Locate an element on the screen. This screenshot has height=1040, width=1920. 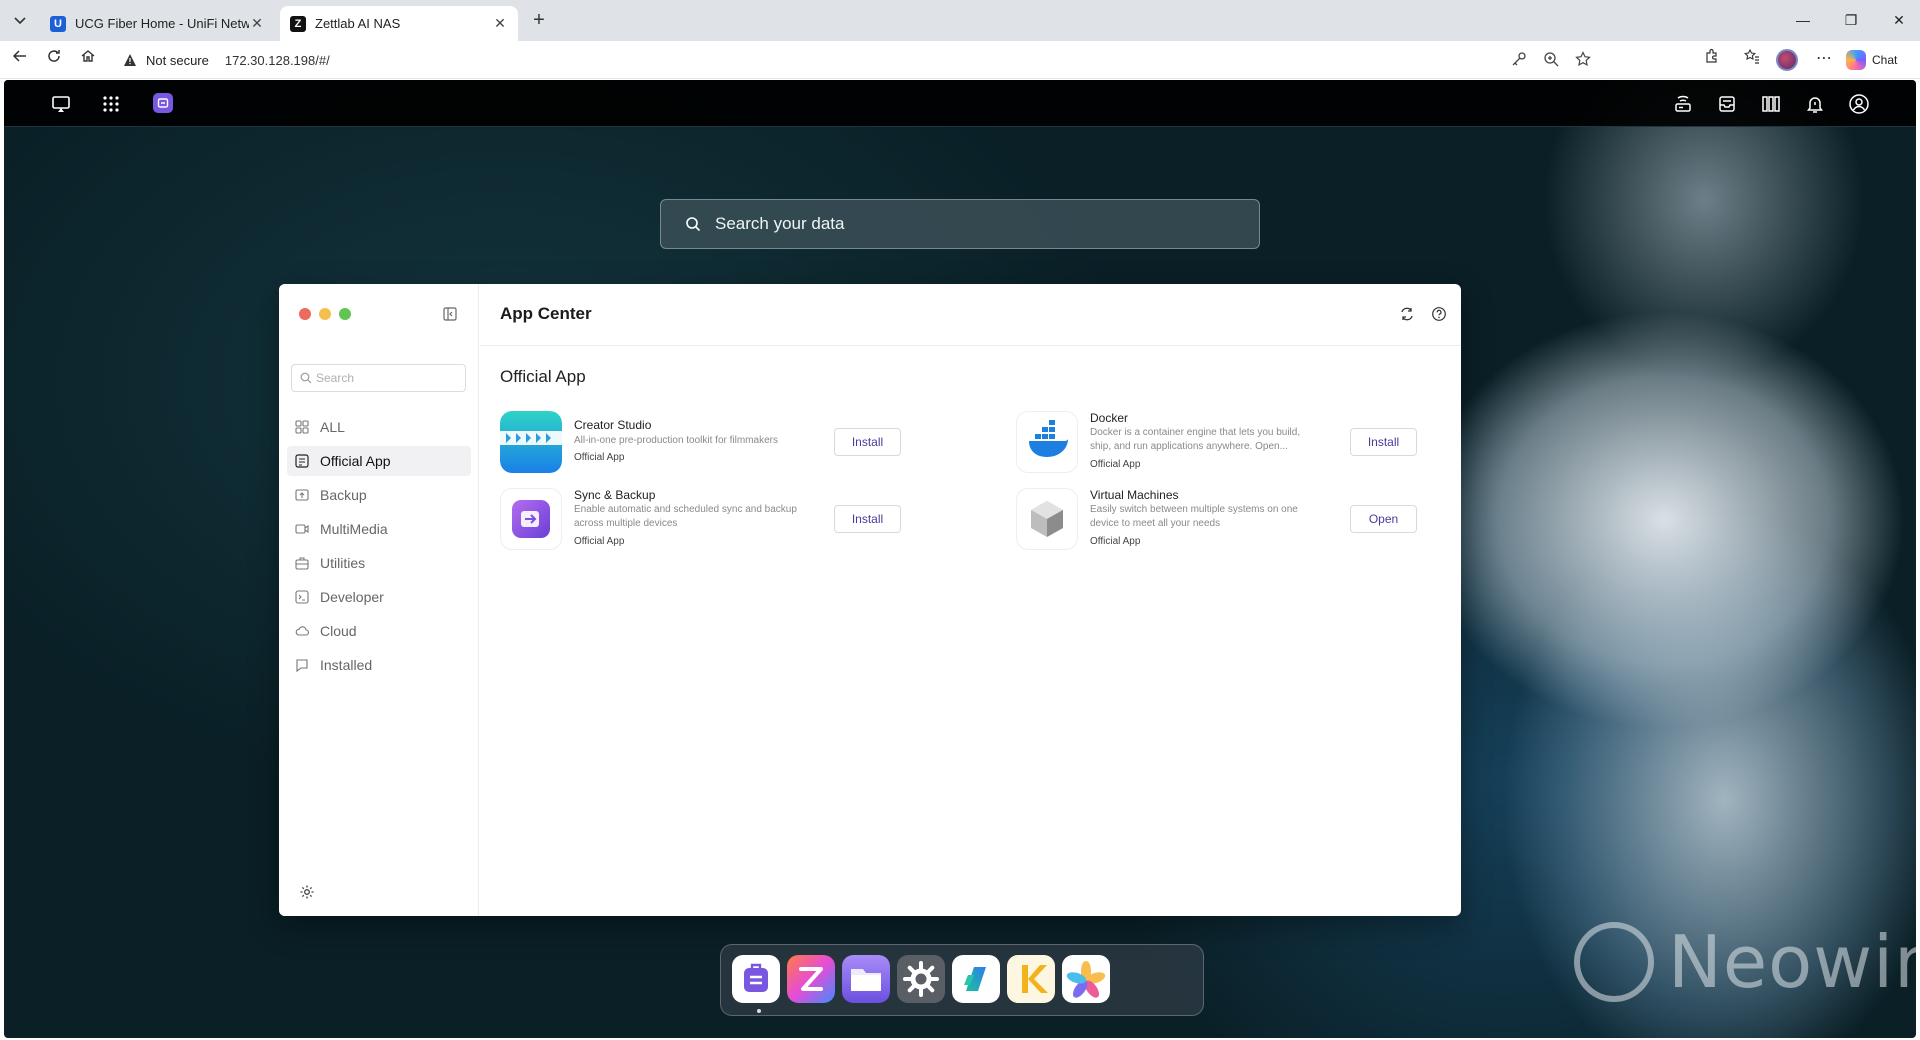
category-label: Utilities is located at coordinates (343, 563).